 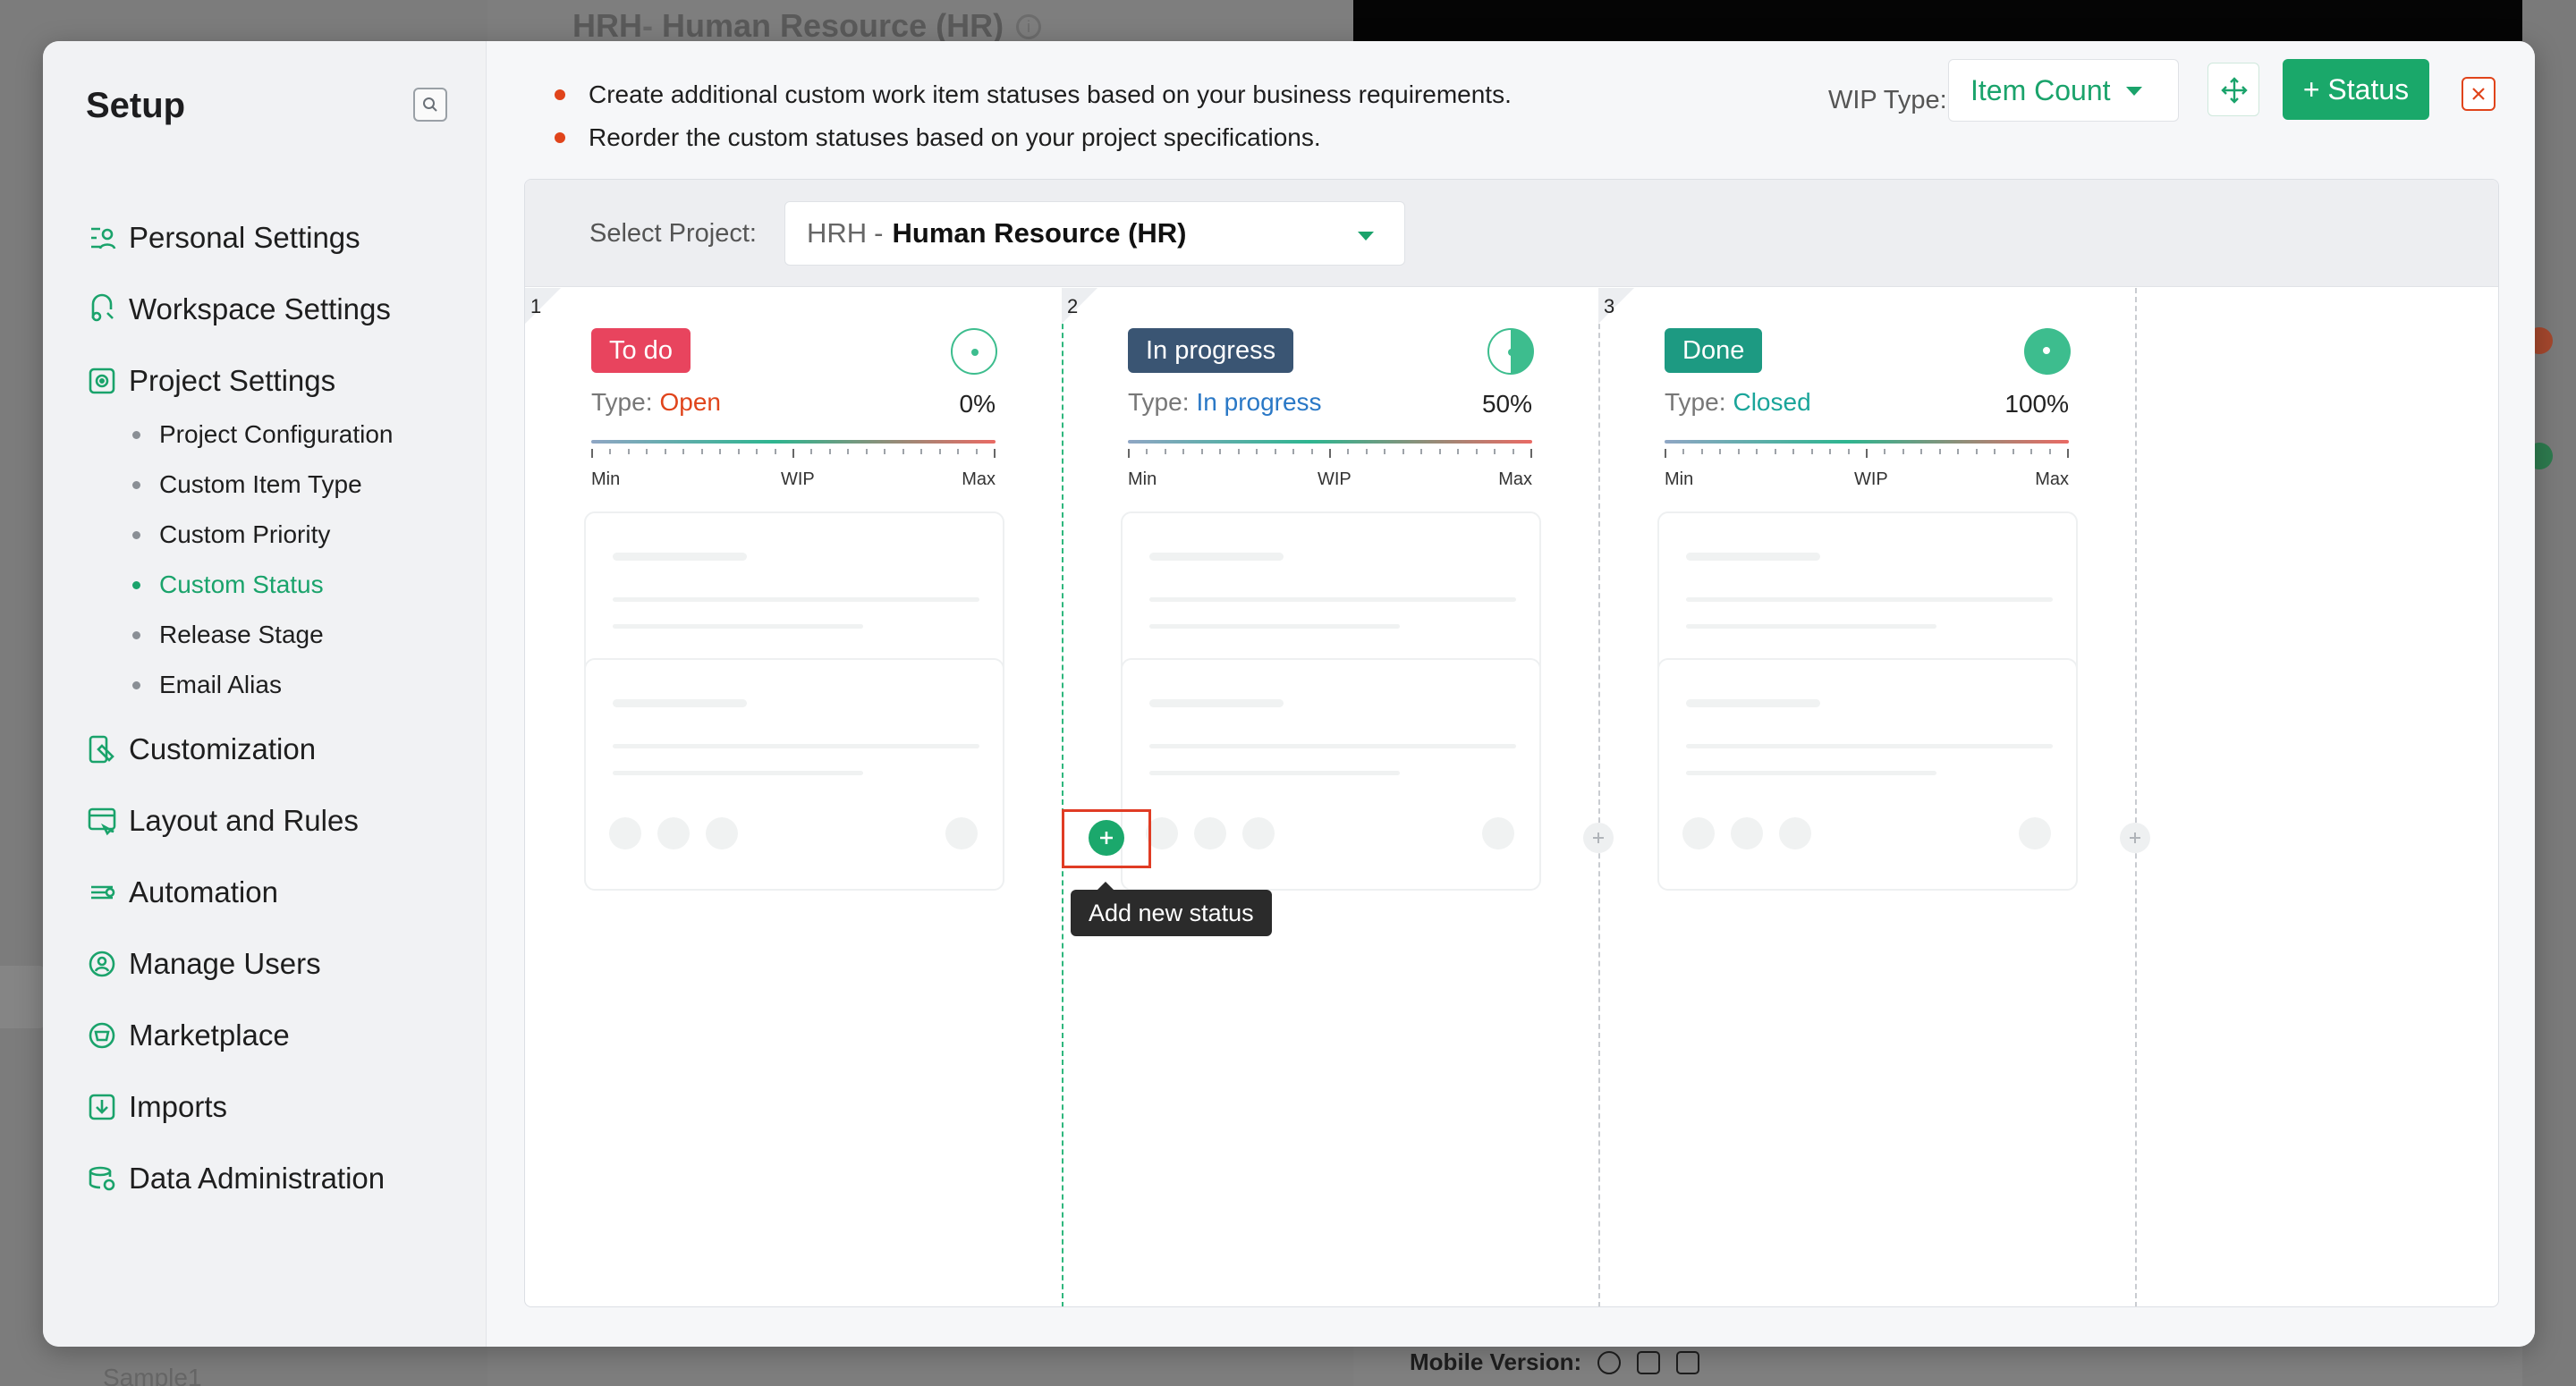 I want to click on automation-icon, so click(x=103, y=892).